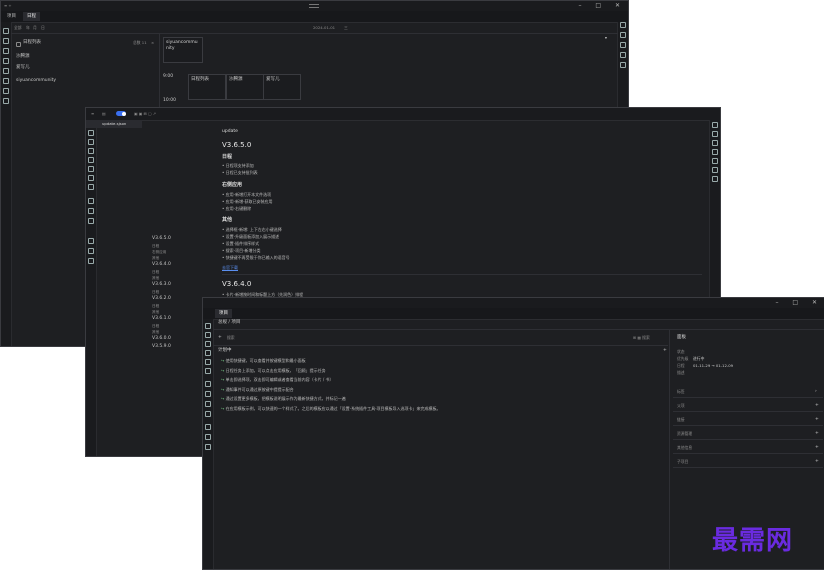 The image size is (824, 570). I want to click on search-input: 搜索, so click(231, 337).